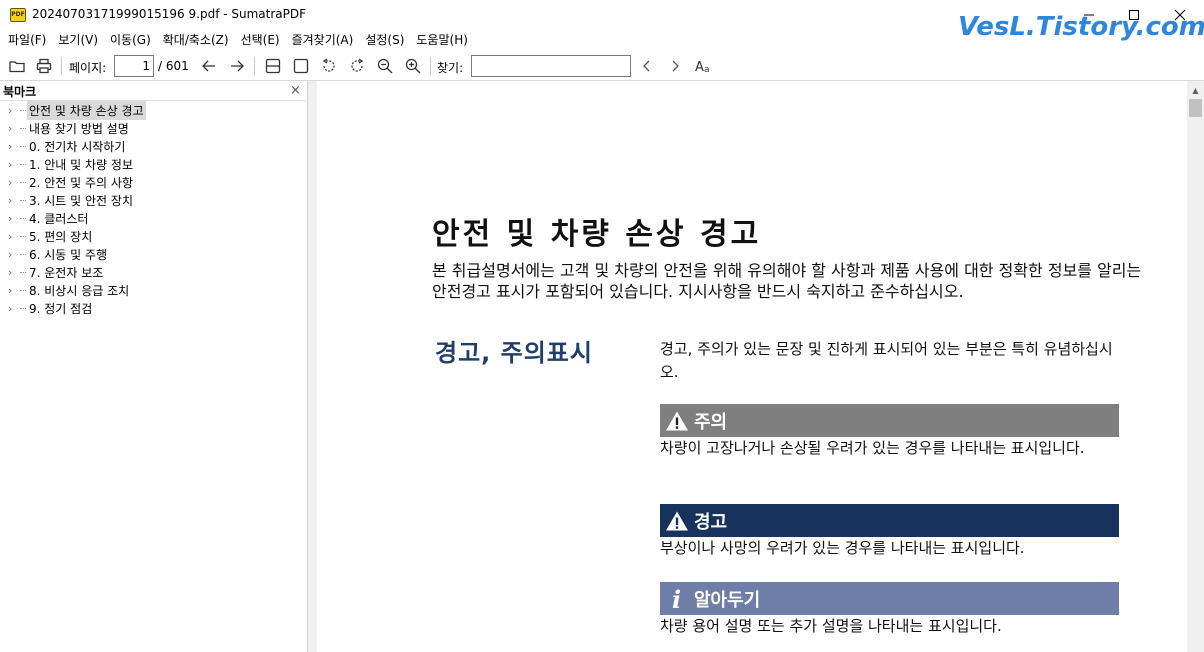  Describe the element at coordinates (551, 66) in the screenshot. I see `find-input` at that location.